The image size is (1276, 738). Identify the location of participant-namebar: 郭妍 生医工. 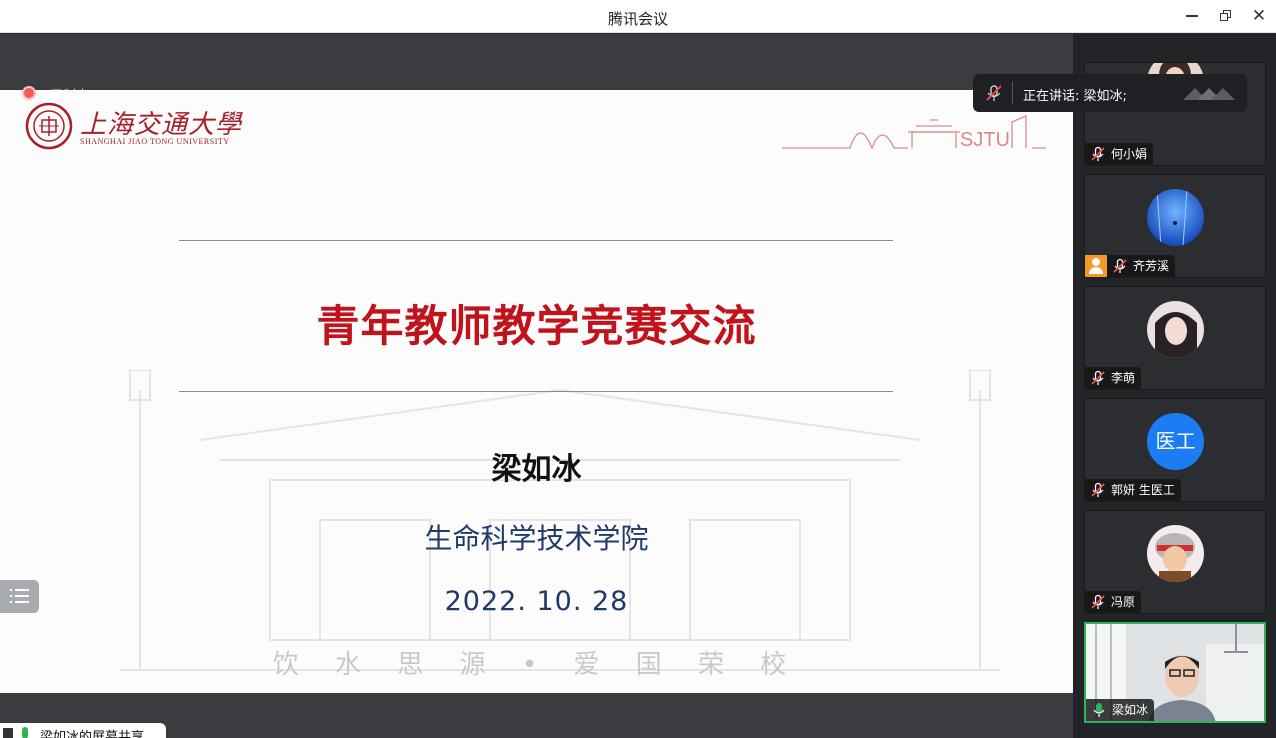
(1133, 490).